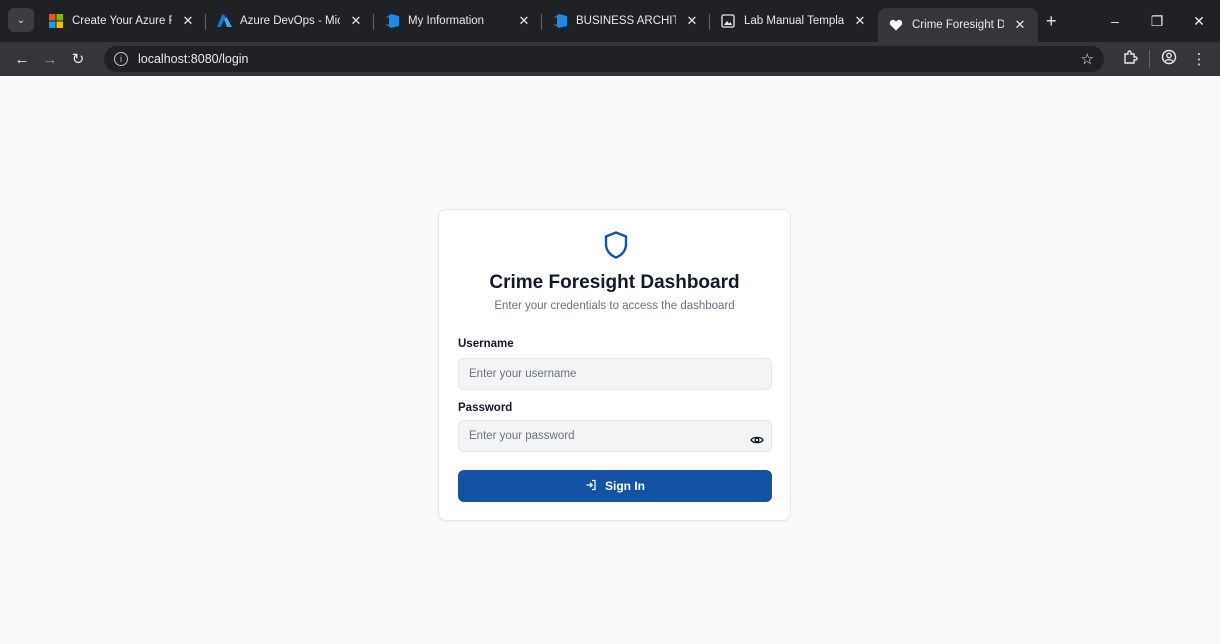 The width and height of the screenshot is (1220, 644). I want to click on tab-title: Lab Manual Template, so click(794, 21).